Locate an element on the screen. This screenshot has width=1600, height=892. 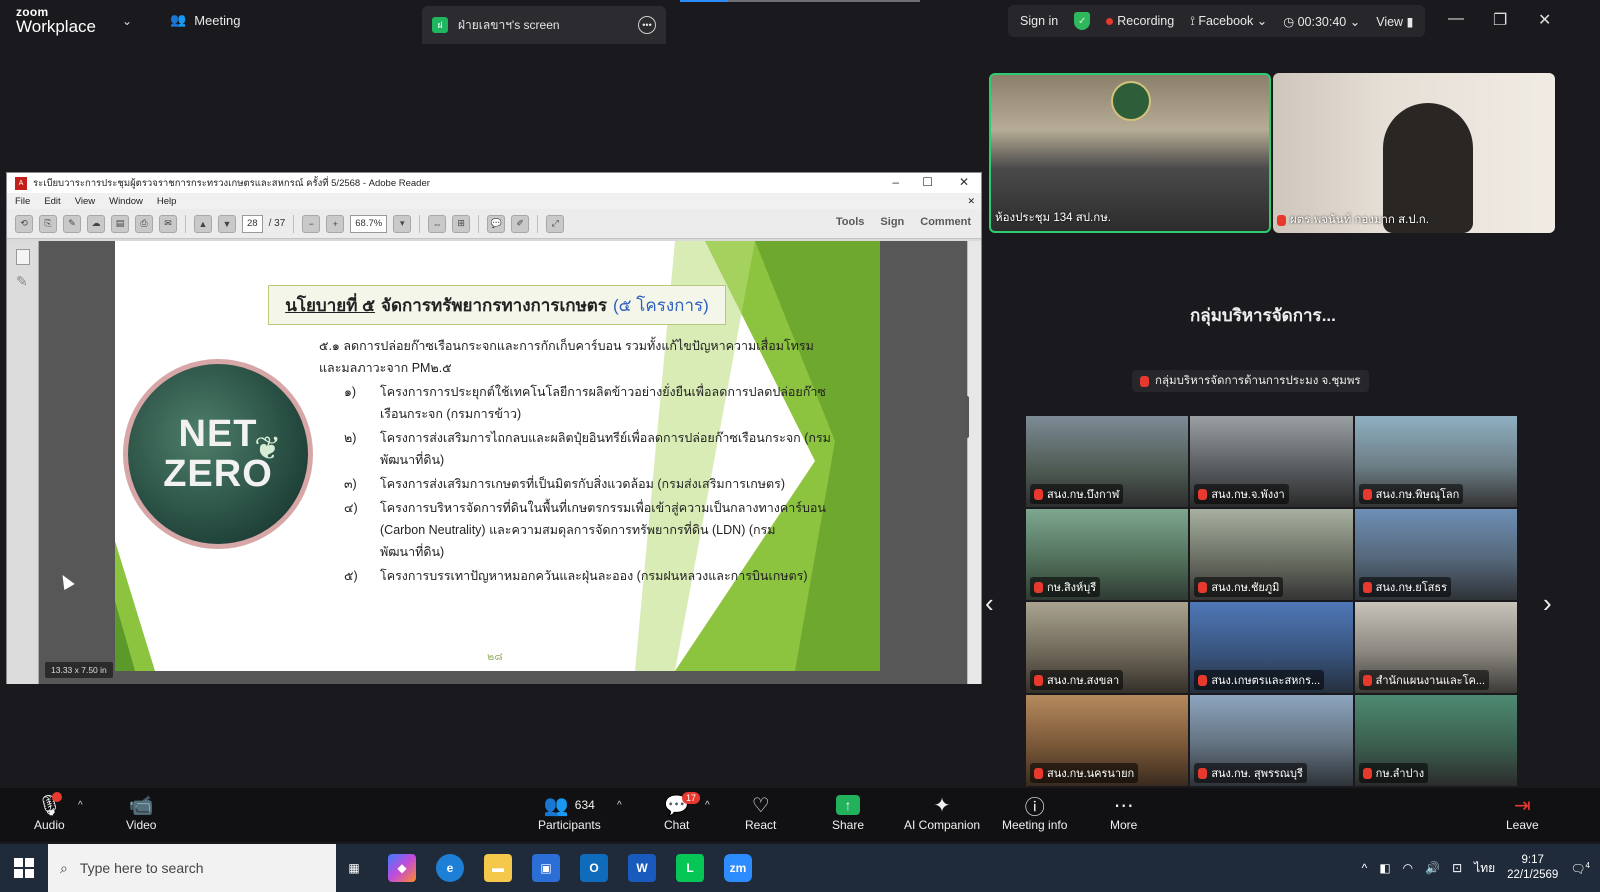
share-button: ↑ Share is located at coordinates (848, 812).